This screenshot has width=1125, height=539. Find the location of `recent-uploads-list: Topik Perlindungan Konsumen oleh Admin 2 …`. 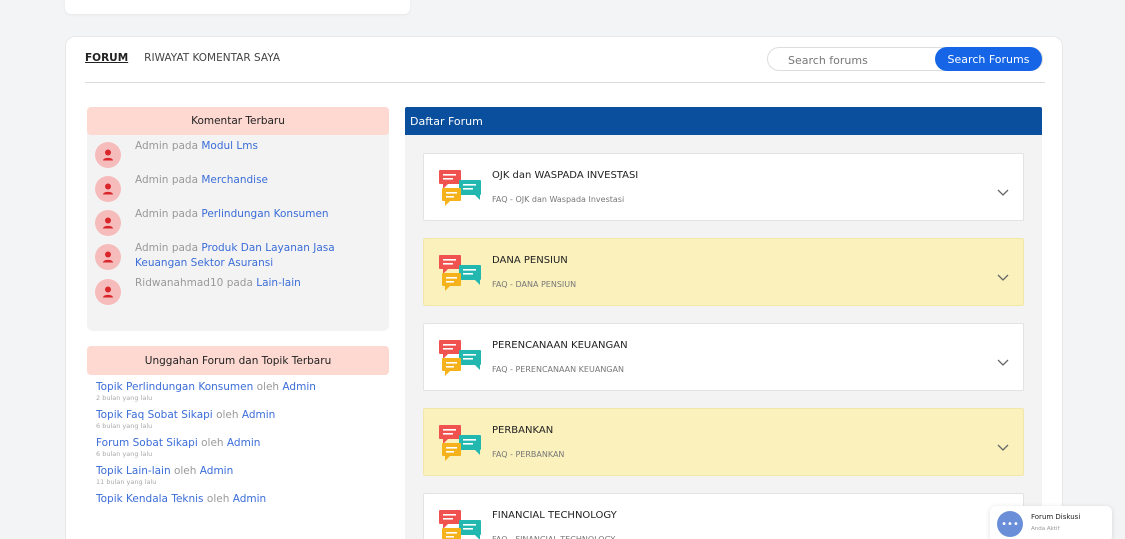

recent-uploads-list: Topik Perlindungan Konsumen oleh Admin 2 … is located at coordinates (238, 445).